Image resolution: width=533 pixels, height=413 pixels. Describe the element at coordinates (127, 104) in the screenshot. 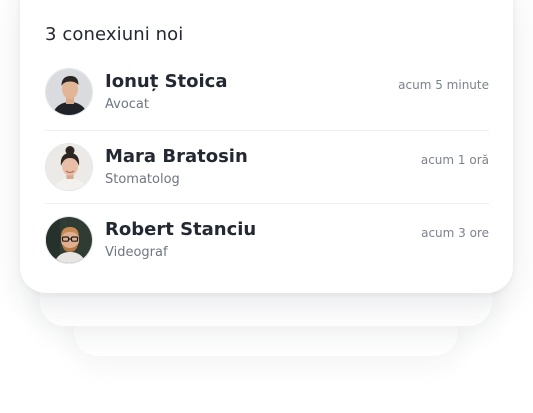

I see `connection-role: Avocat` at that location.